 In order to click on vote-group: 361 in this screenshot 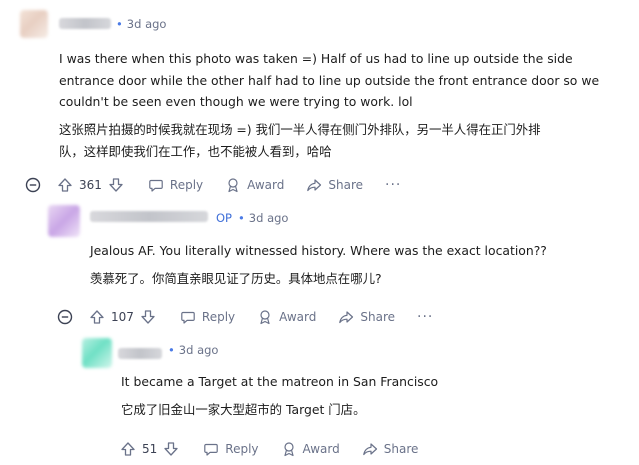, I will do `click(90, 185)`.